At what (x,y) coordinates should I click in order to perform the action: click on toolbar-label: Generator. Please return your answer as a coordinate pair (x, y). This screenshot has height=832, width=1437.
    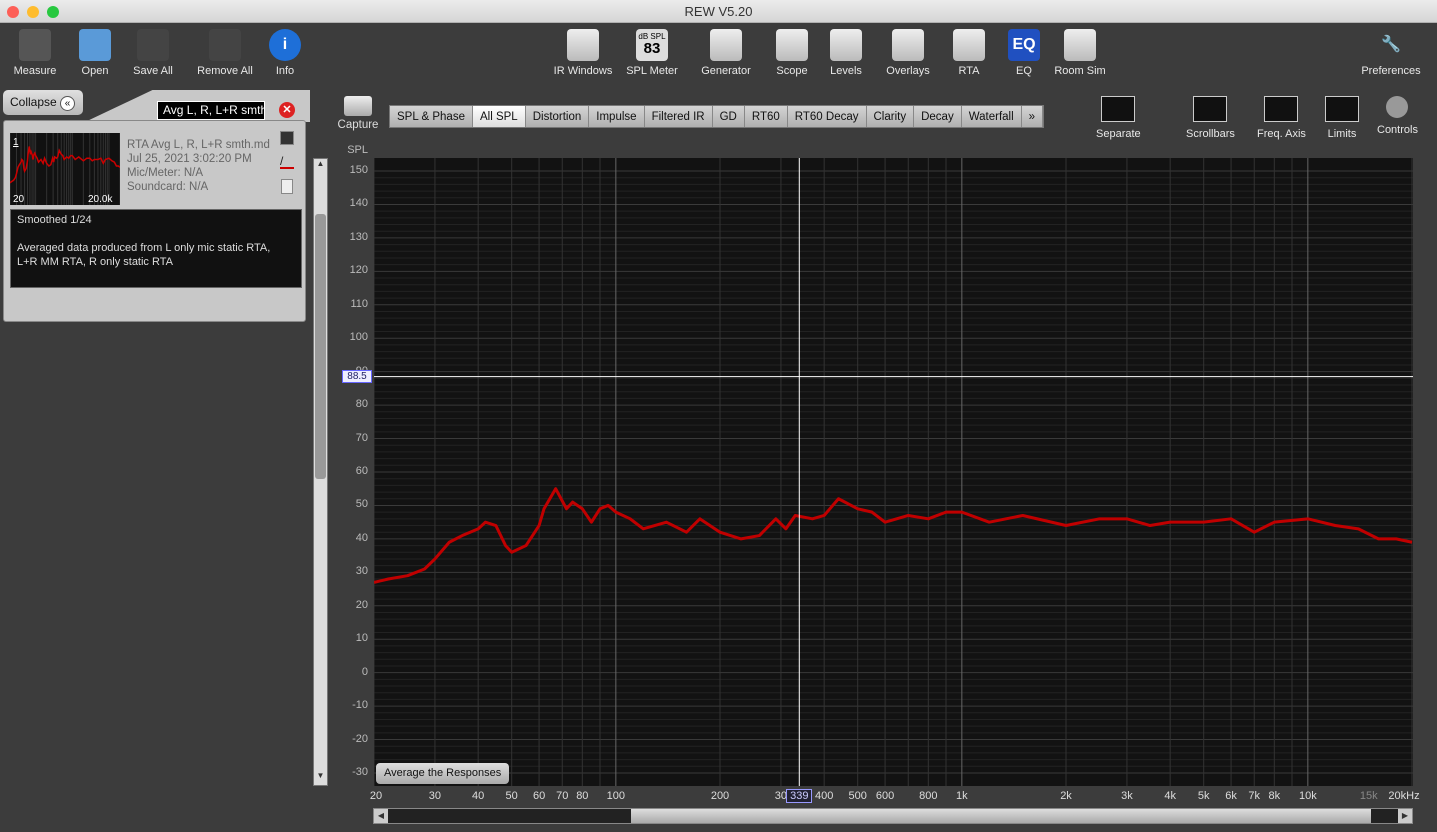
    Looking at the image, I should click on (726, 71).